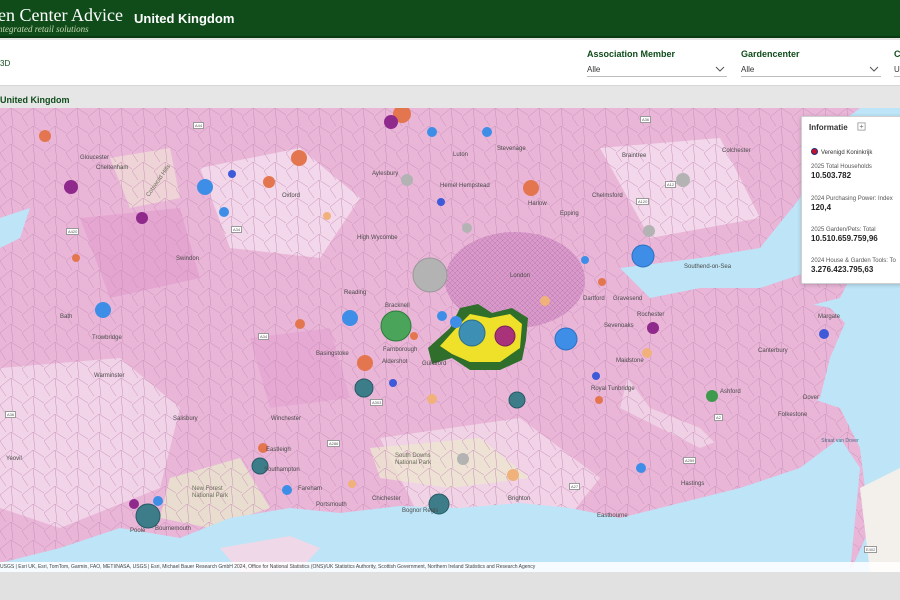  What do you see at coordinates (607, 196) in the screenshot?
I see `place-label: Chelmsford` at bounding box center [607, 196].